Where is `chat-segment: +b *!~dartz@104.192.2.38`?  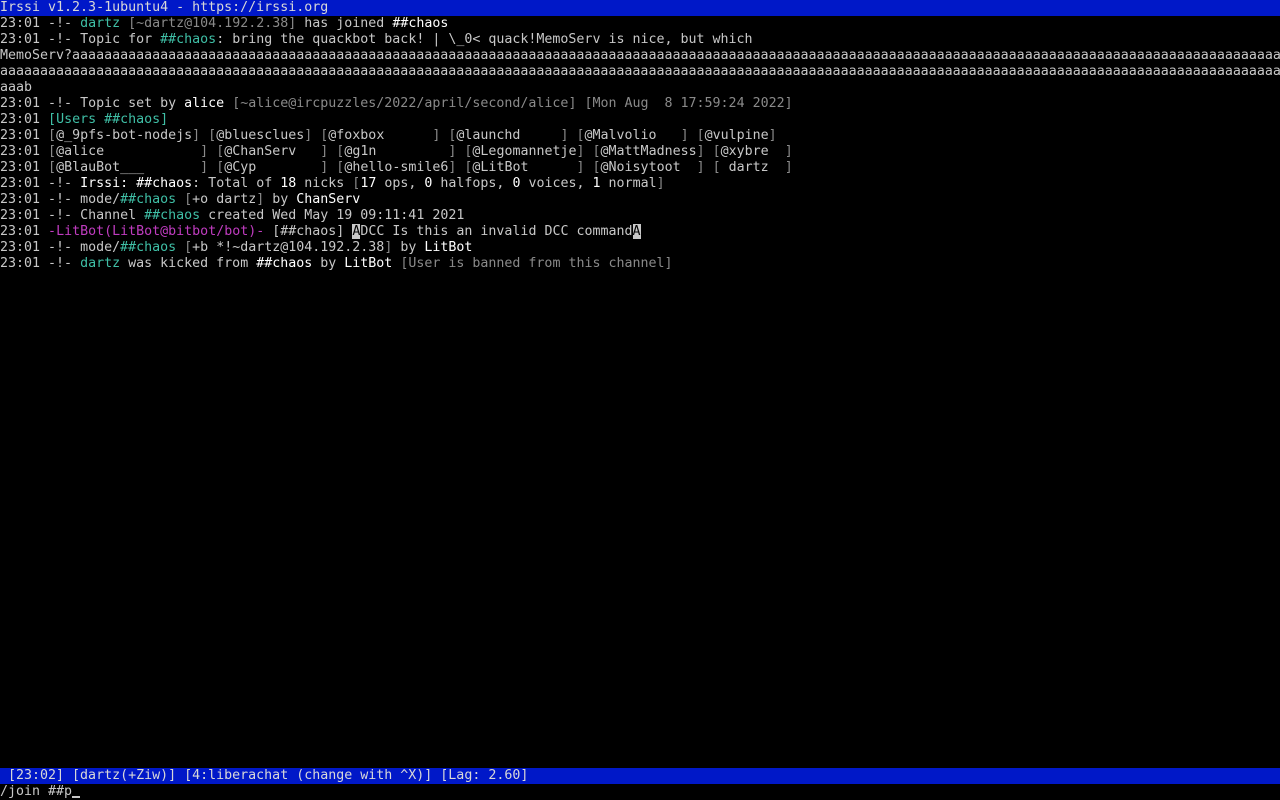 chat-segment: +b *!~dartz@104.192.2.38 is located at coordinates (288, 247).